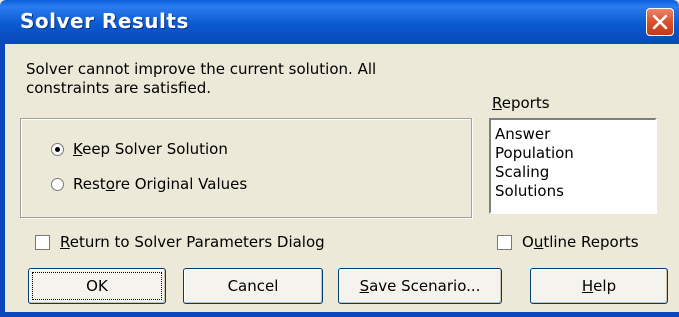 The height and width of the screenshot is (317, 679). I want to click on result-message-line-2: constraints are satisfied., so click(118, 88).